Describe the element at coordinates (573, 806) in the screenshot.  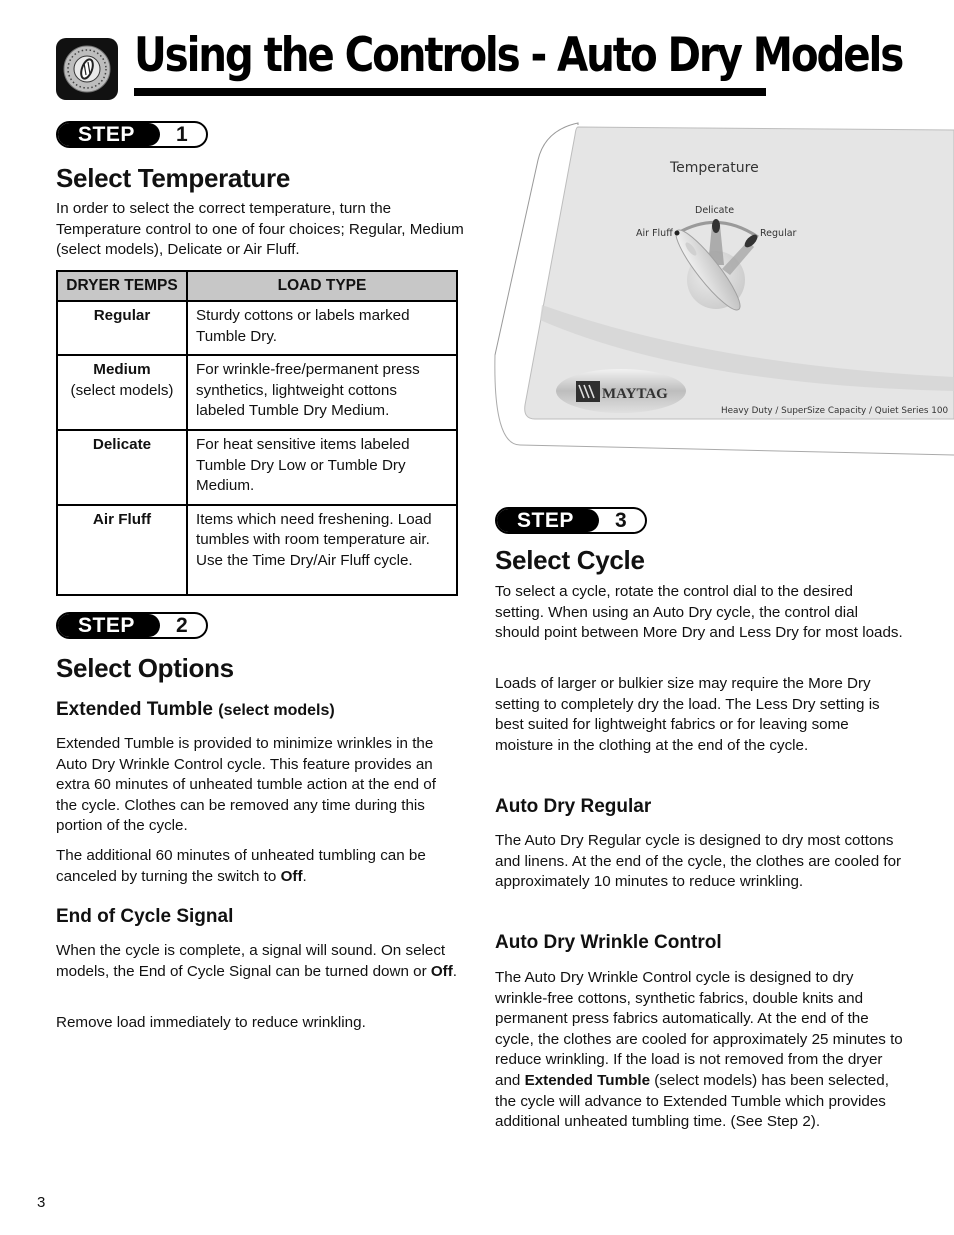
I see `auto-dry-regular-heading: Auto Dry Regular` at that location.